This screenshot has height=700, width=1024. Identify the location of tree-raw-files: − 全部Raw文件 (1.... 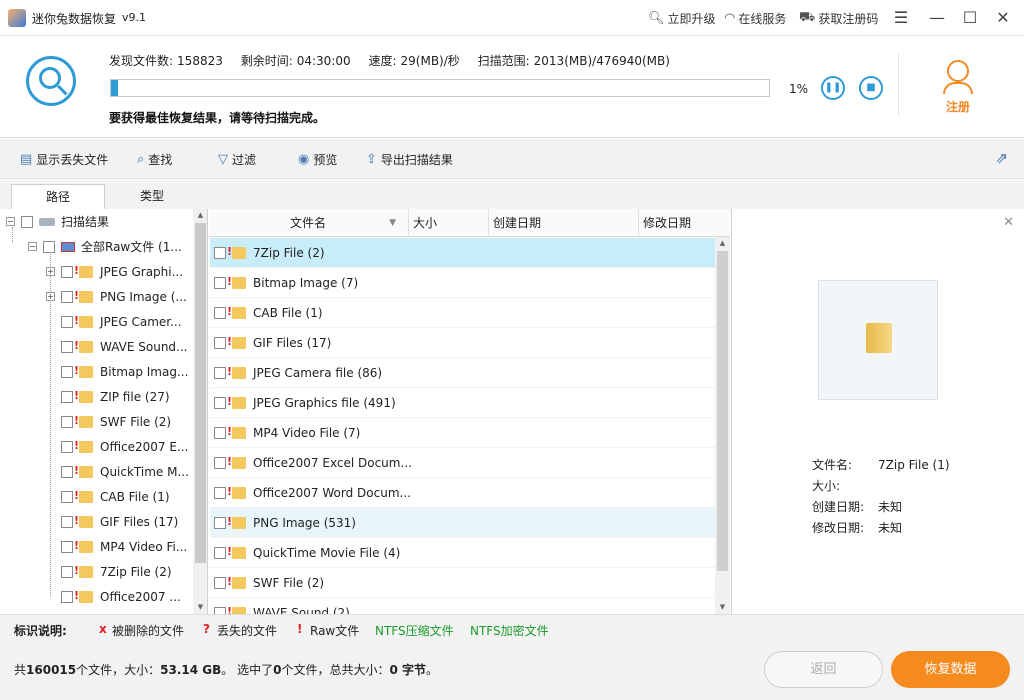
(105, 246).